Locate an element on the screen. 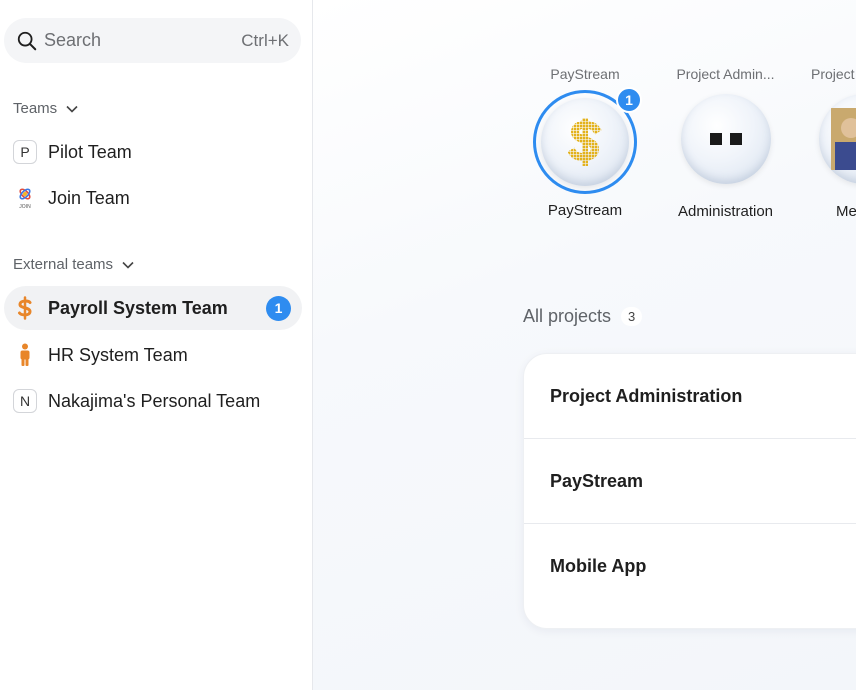 This screenshot has height=690, width=856. sidebar-item-nakajimas-personal-team: N Nakajima's Personal Team is located at coordinates (153, 401).